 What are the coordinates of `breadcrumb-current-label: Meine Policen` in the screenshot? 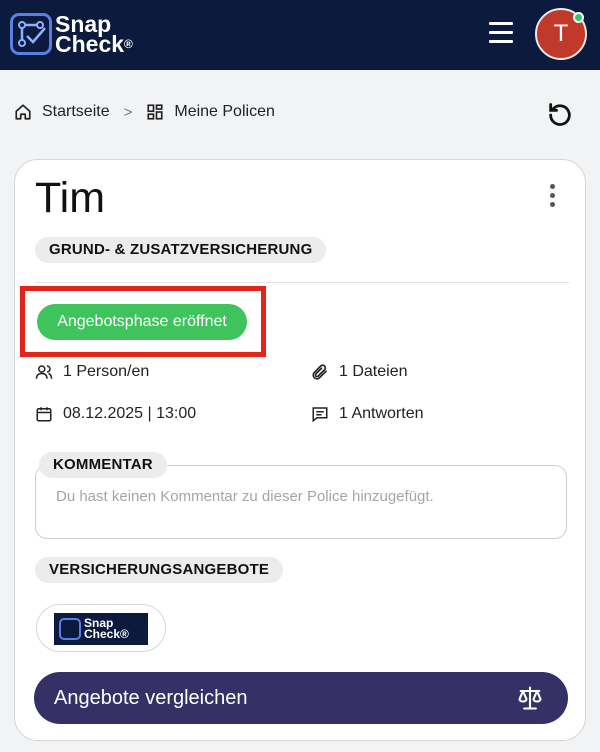 It's located at (224, 111).